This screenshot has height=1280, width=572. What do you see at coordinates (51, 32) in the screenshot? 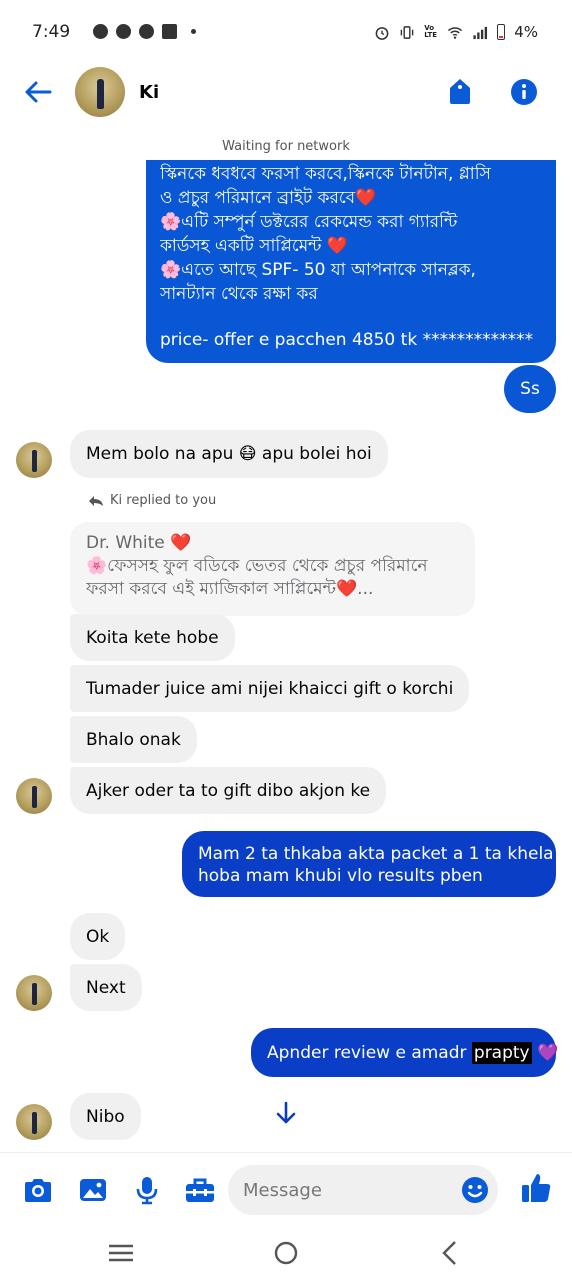
I see `status-time: 7:49` at bounding box center [51, 32].